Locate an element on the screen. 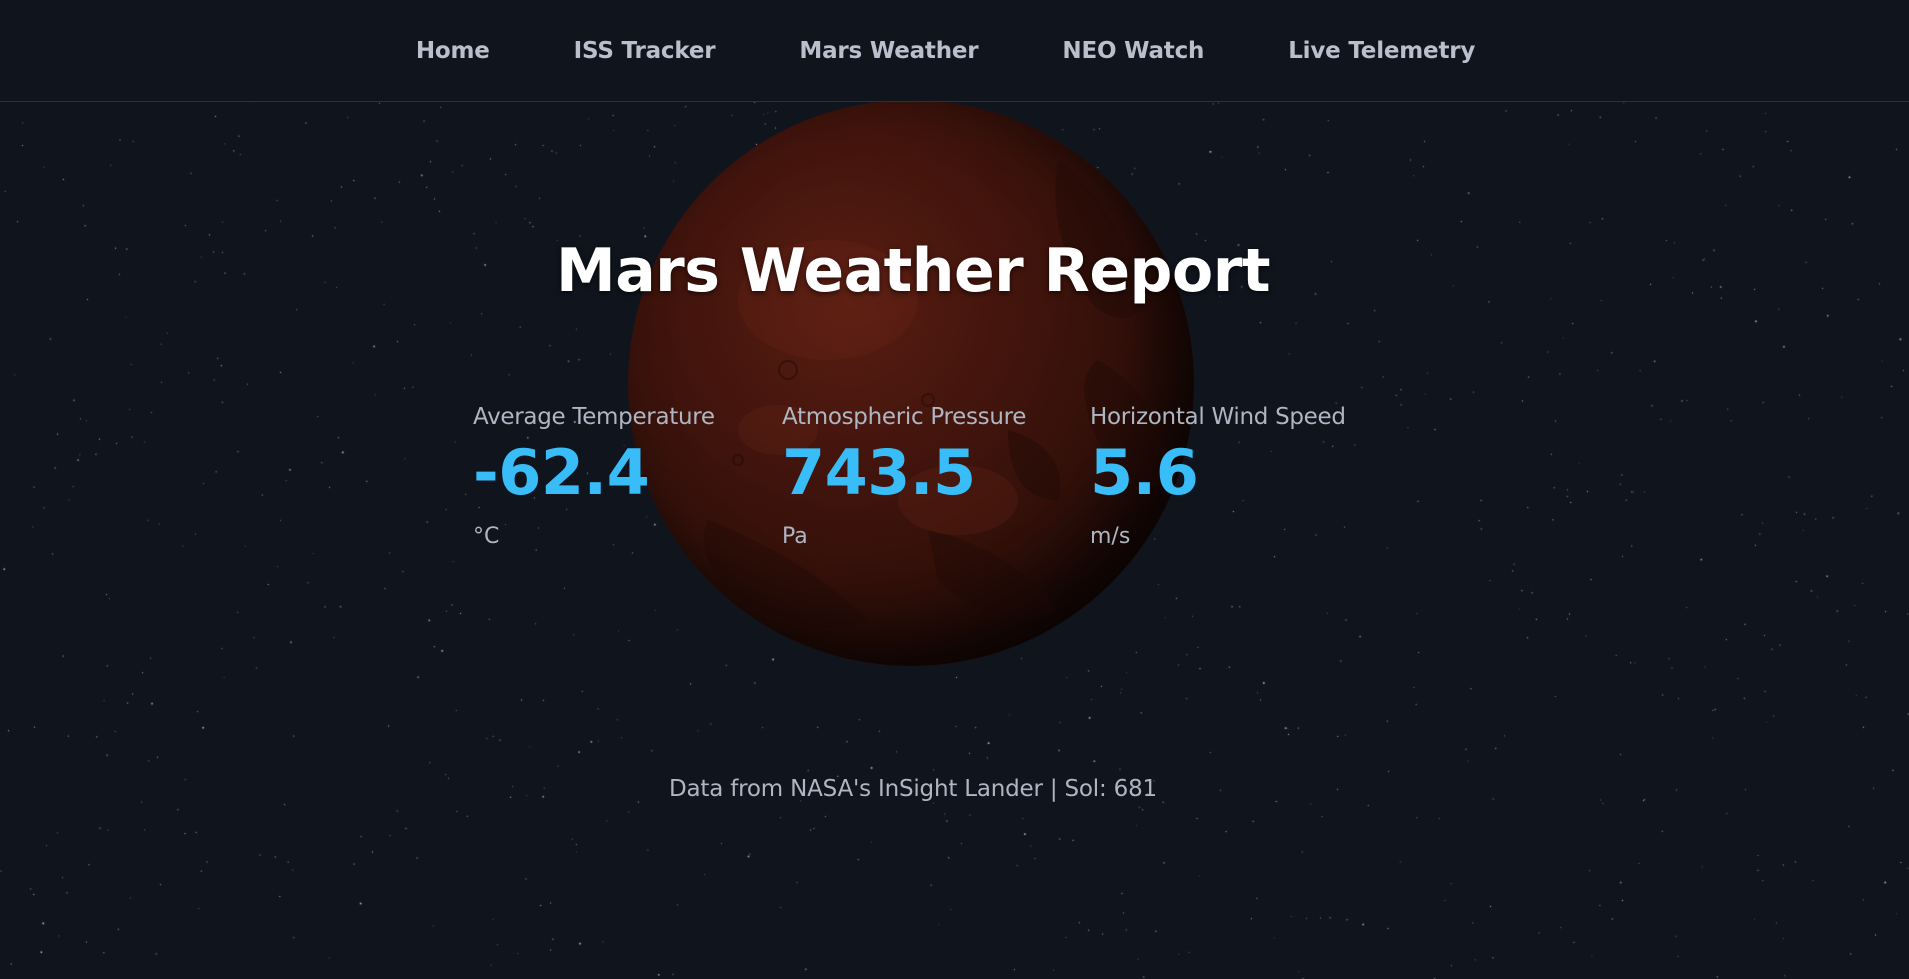  metric-label: Horizontal Wind Speed is located at coordinates (1218, 417).